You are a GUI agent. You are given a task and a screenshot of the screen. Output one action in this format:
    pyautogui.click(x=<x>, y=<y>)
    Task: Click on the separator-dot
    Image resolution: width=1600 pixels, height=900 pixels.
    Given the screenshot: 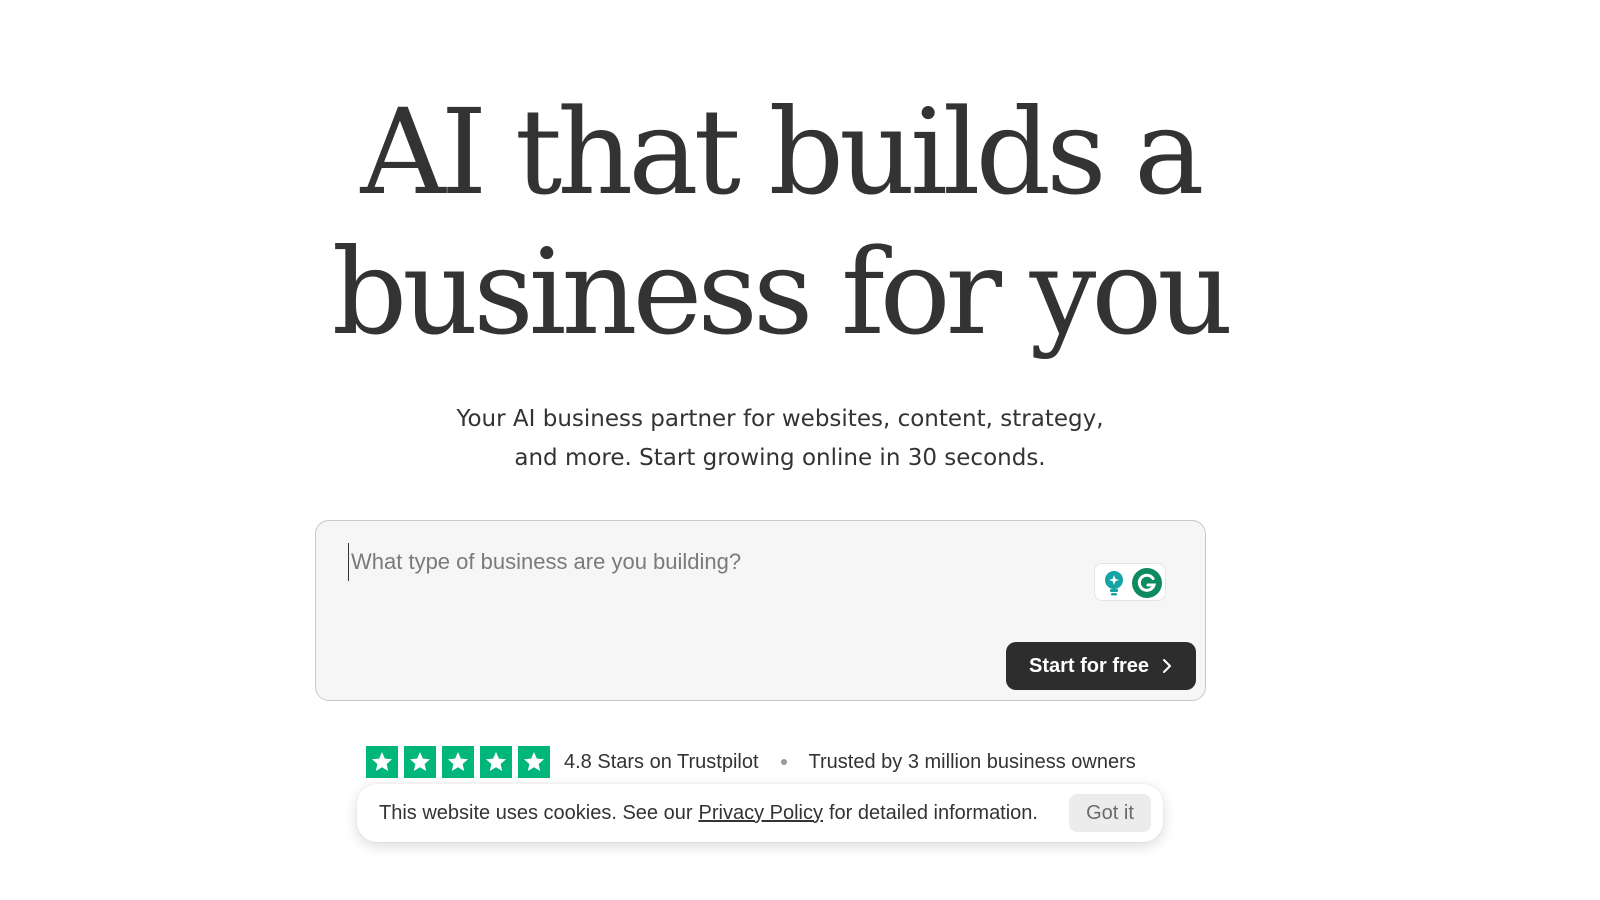 What is the action you would take?
    pyautogui.click(x=783, y=762)
    